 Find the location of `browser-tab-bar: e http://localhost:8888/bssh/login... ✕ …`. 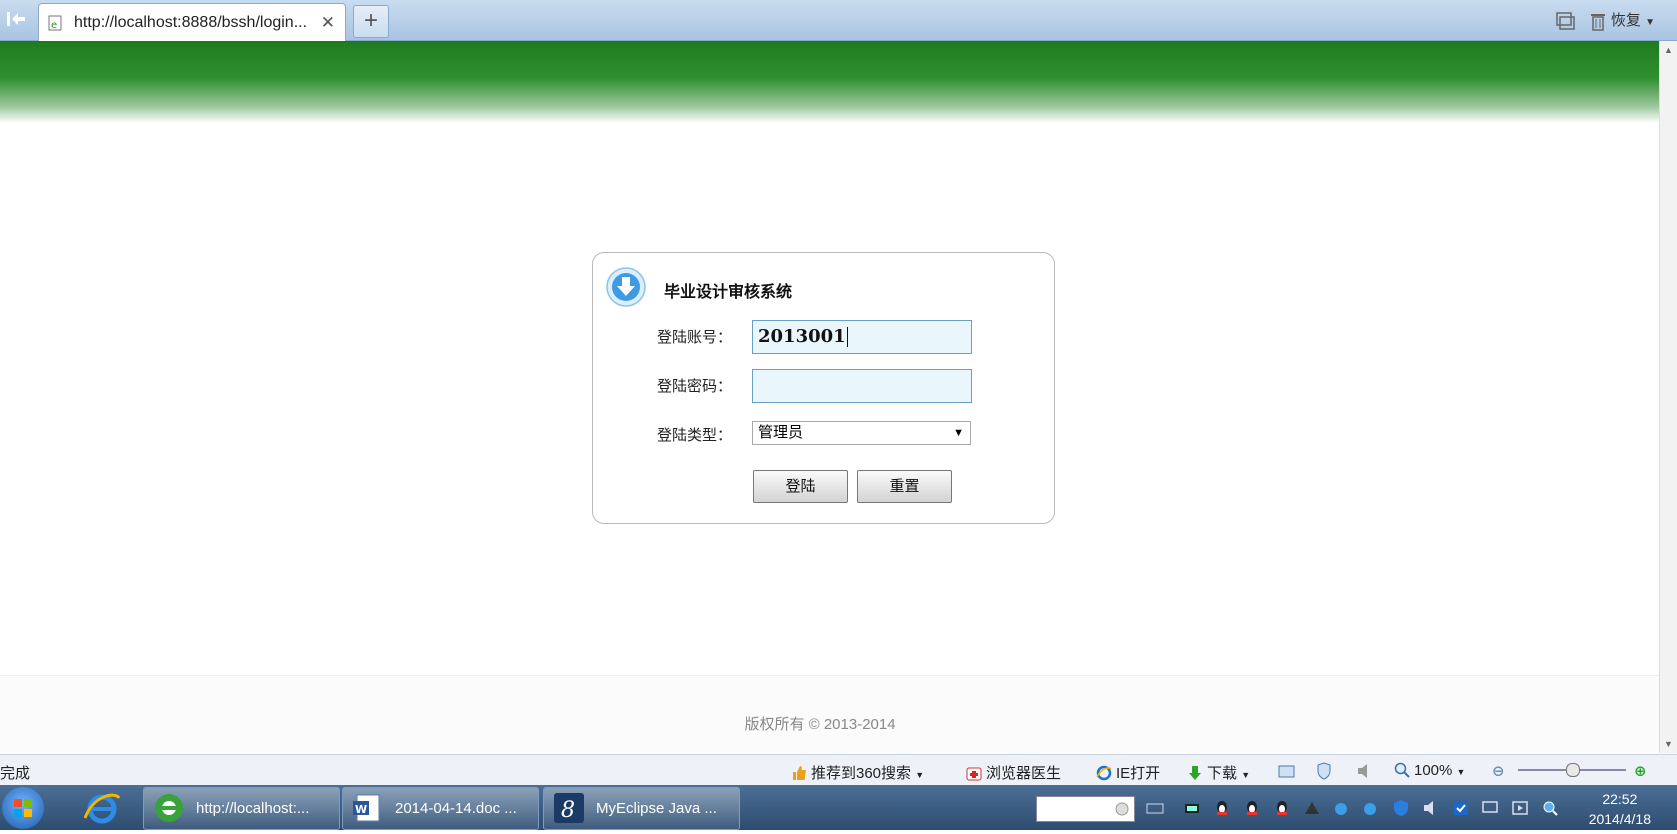

browser-tab-bar: e http://localhost:8888/bssh/login... ✕ … is located at coordinates (838, 20).